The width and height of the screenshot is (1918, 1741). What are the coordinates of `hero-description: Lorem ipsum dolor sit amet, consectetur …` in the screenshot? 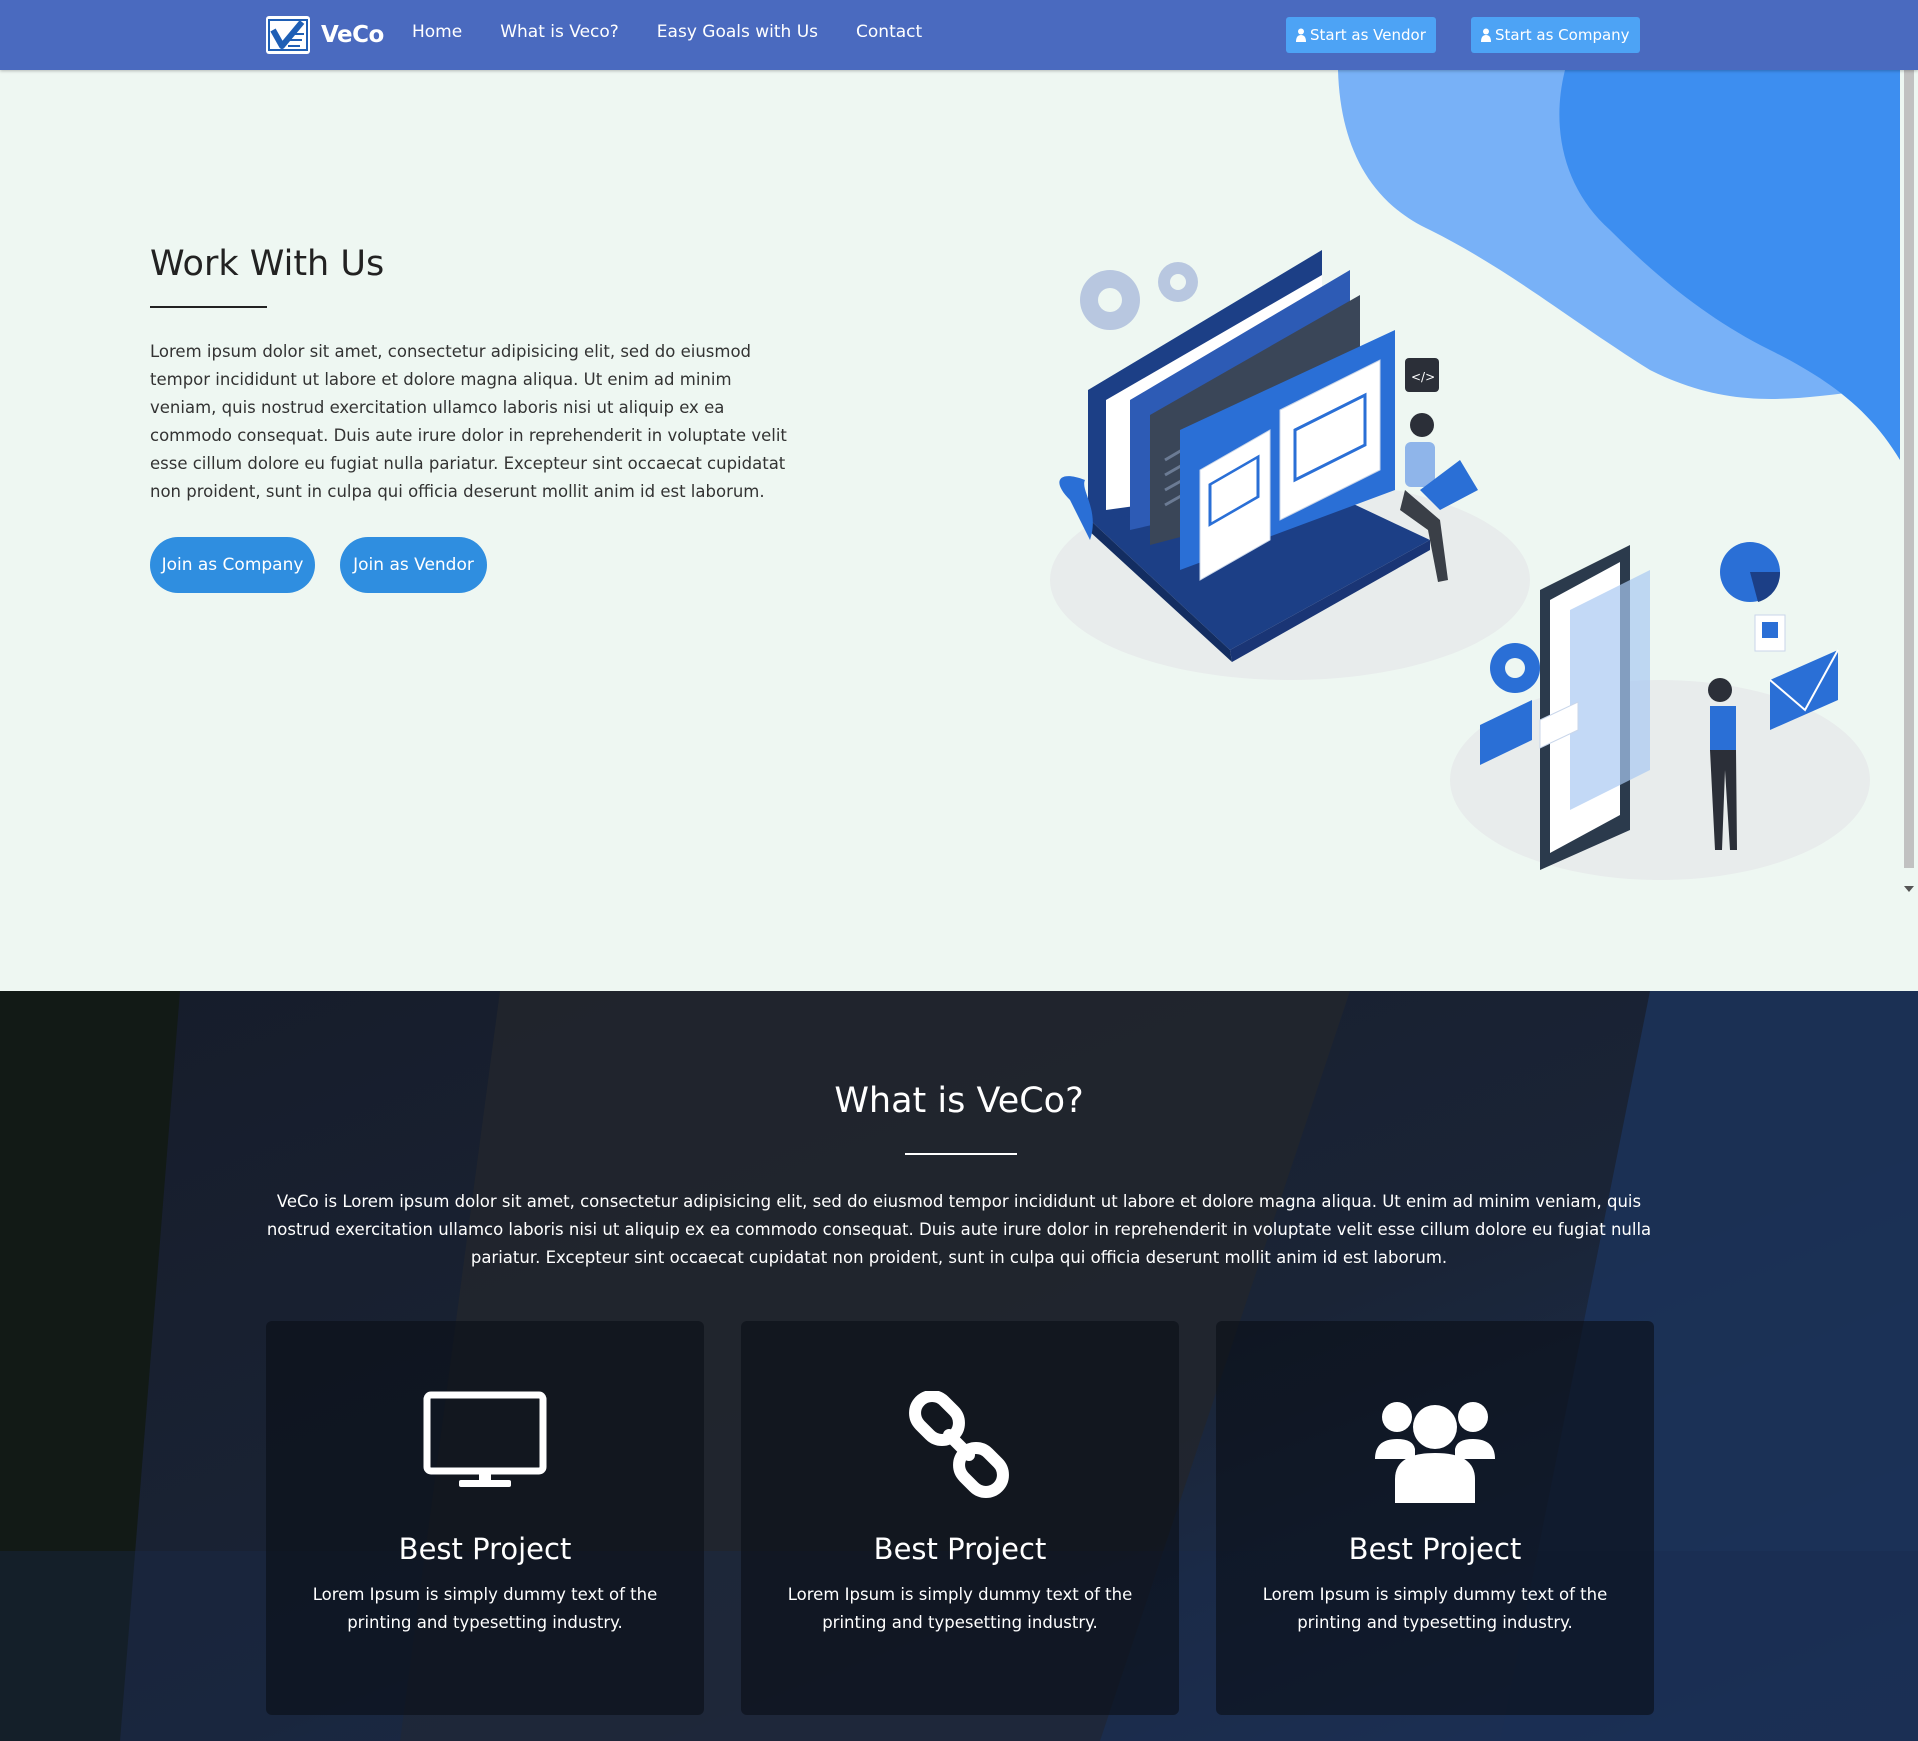 It's located at (468, 421).